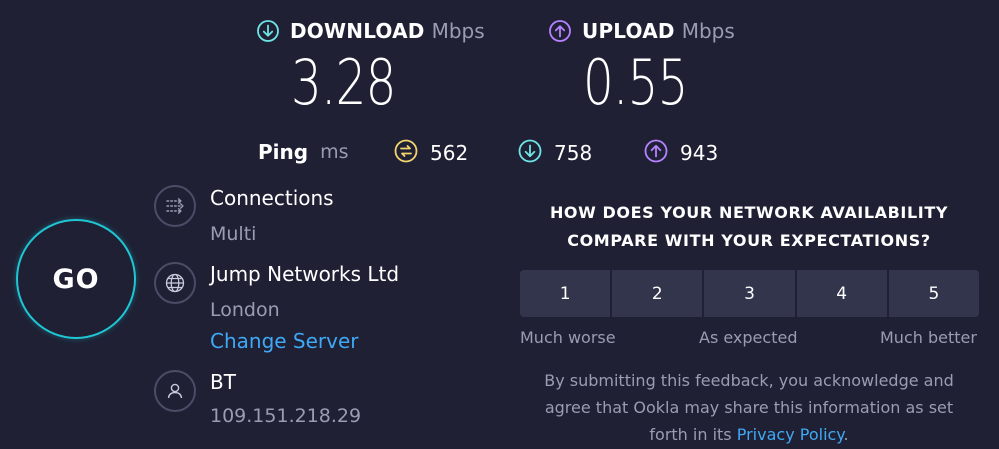  I want to click on rating-scale: 1 2 3 4 5, so click(749, 293).